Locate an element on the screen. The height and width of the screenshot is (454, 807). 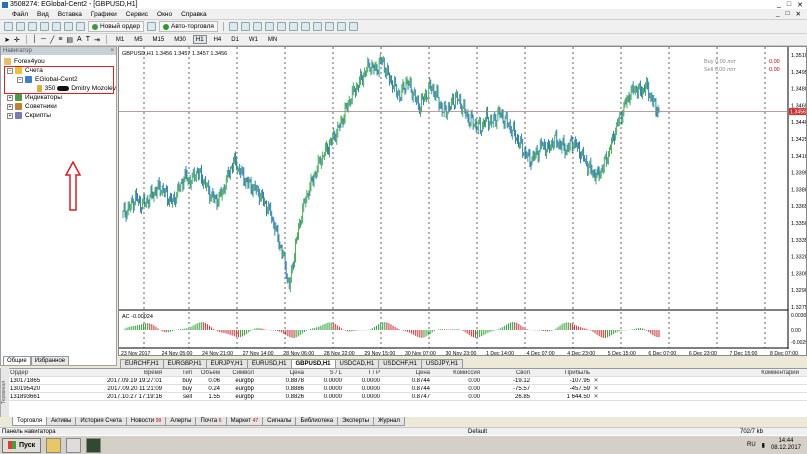
menu-help: Справка is located at coordinates (194, 14).